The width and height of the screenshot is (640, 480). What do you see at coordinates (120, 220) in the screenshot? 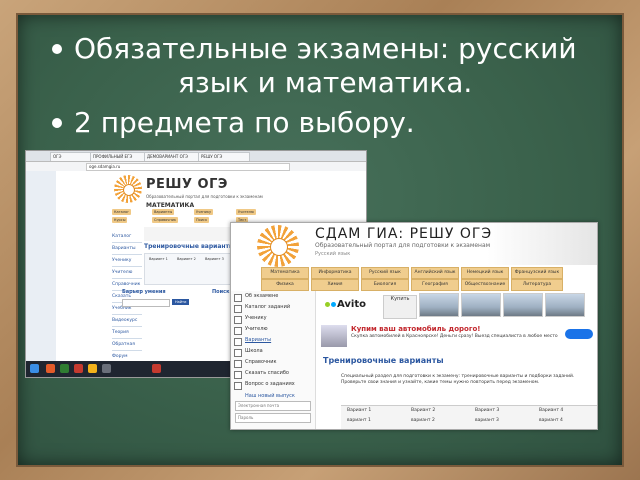
I see `nav-item: Курсы` at bounding box center [120, 220].